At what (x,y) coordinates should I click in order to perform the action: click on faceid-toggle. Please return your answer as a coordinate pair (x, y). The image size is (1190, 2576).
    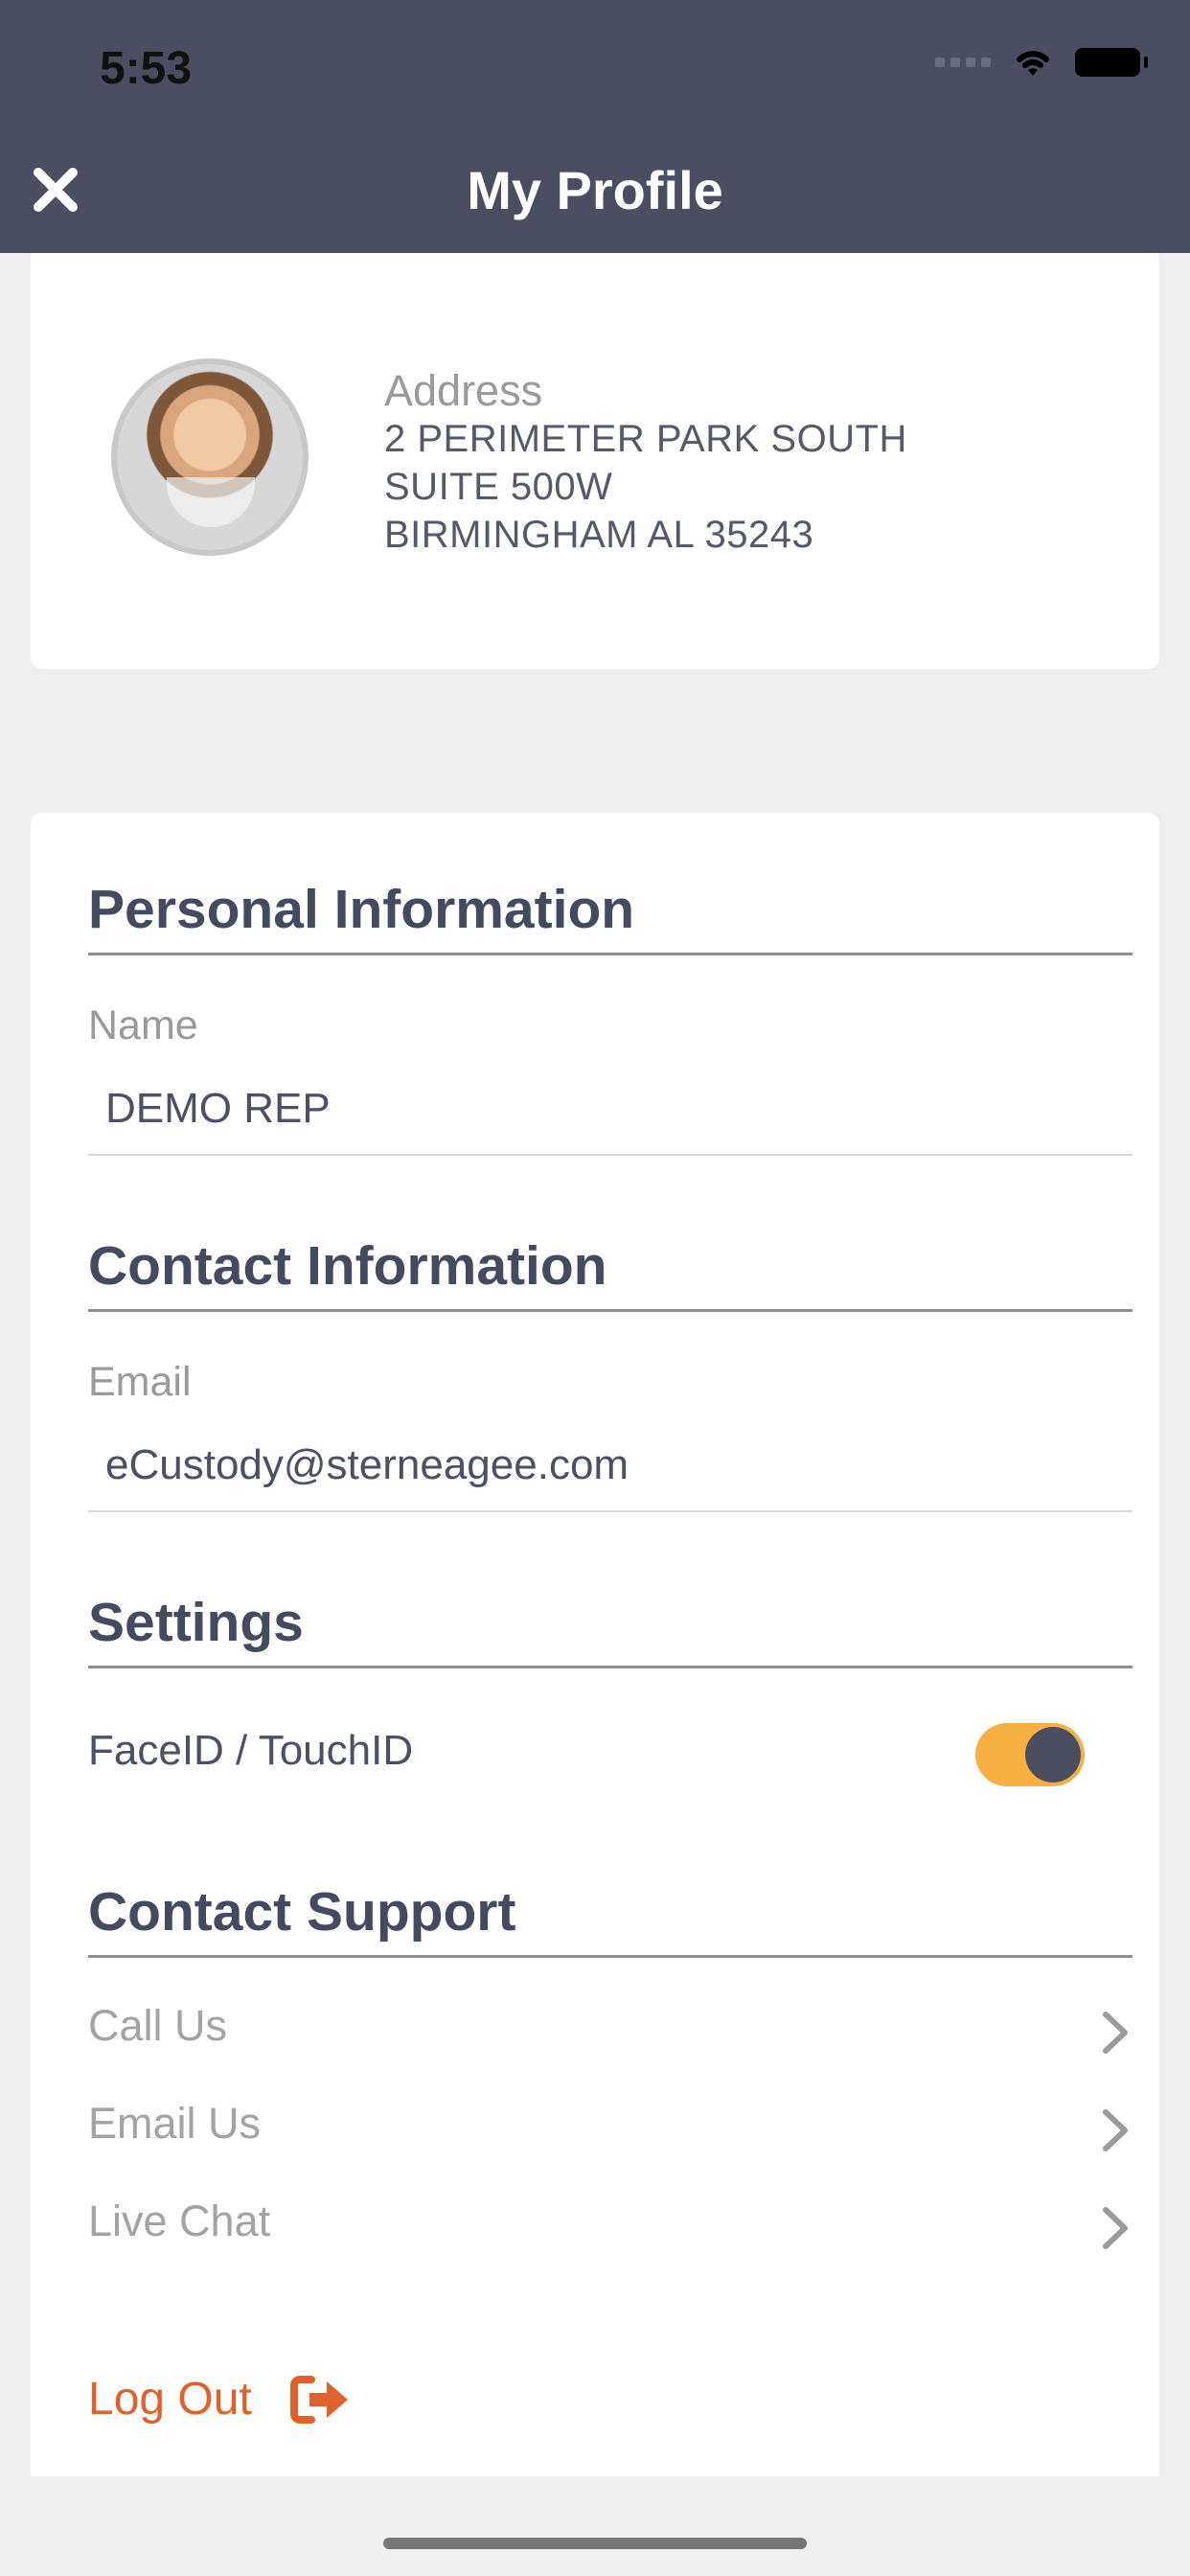
    Looking at the image, I should click on (1030, 1754).